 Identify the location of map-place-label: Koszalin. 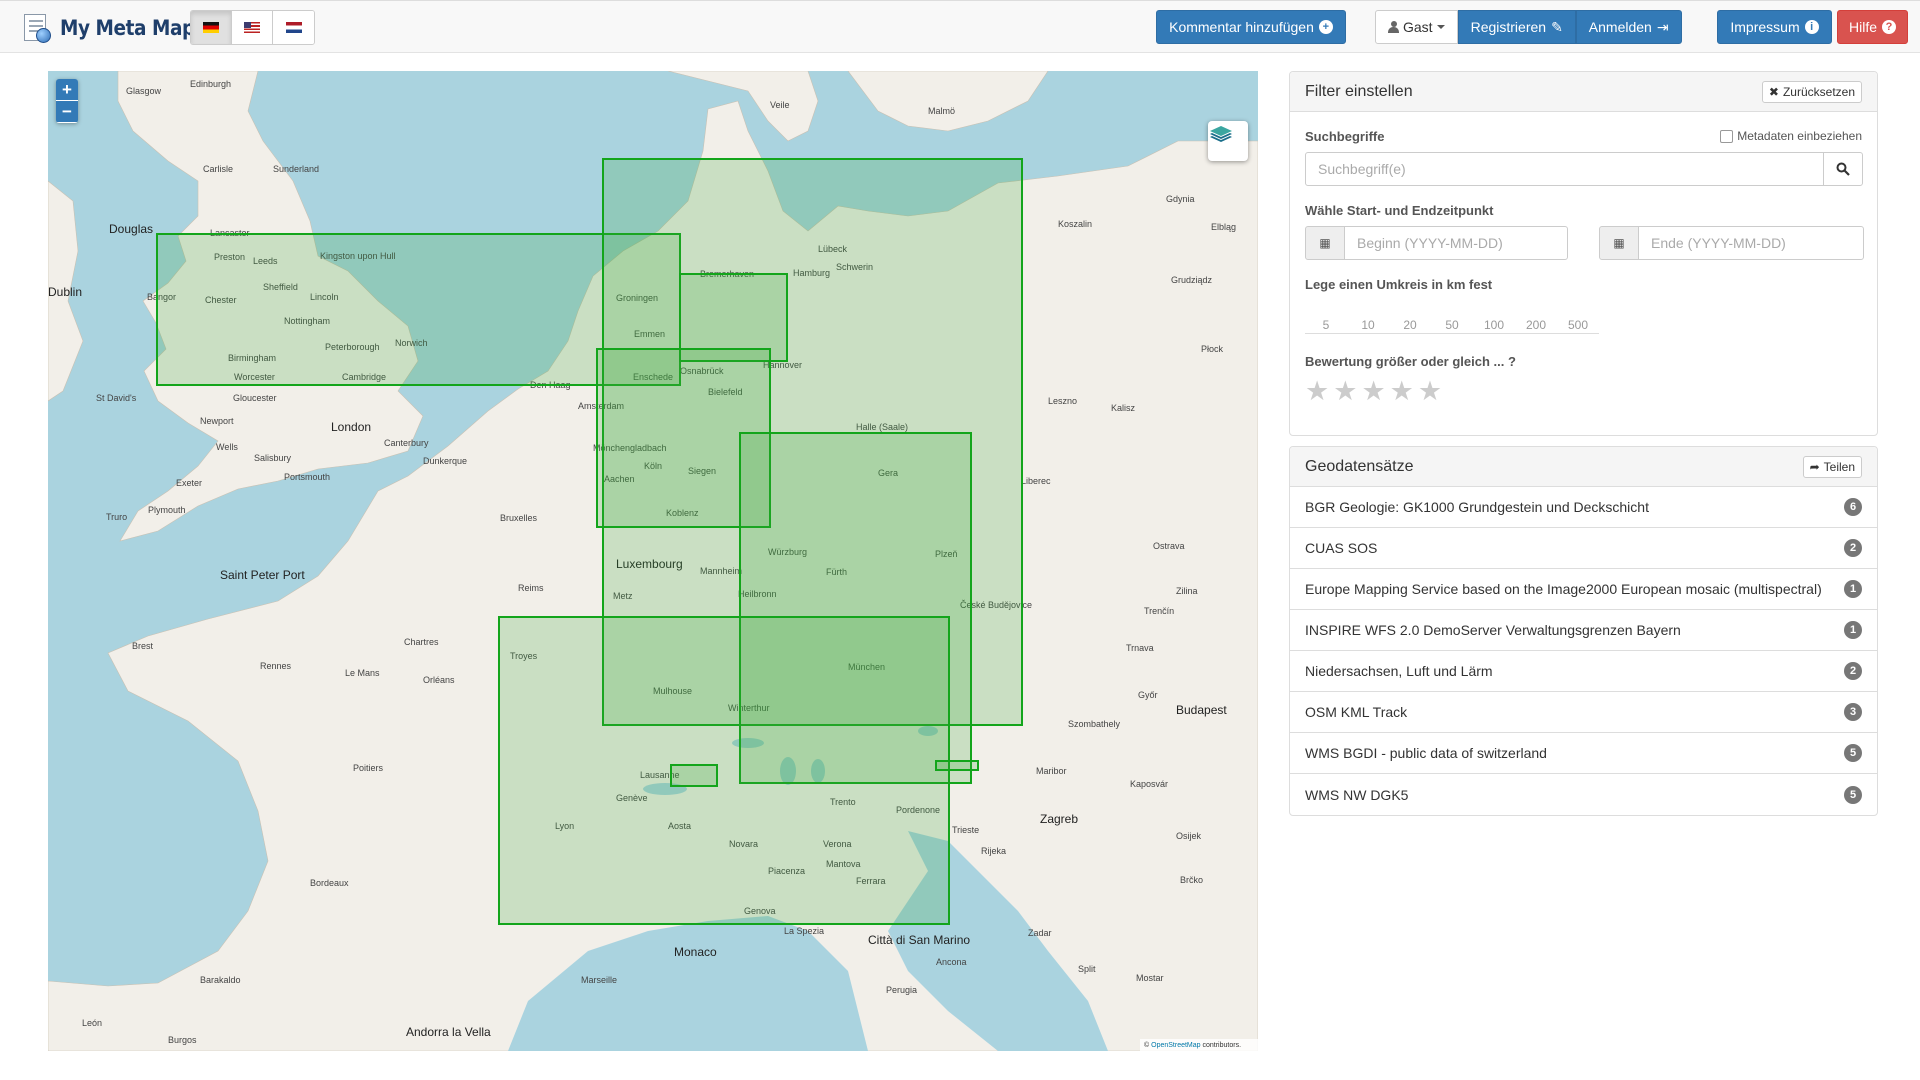
(1075, 224).